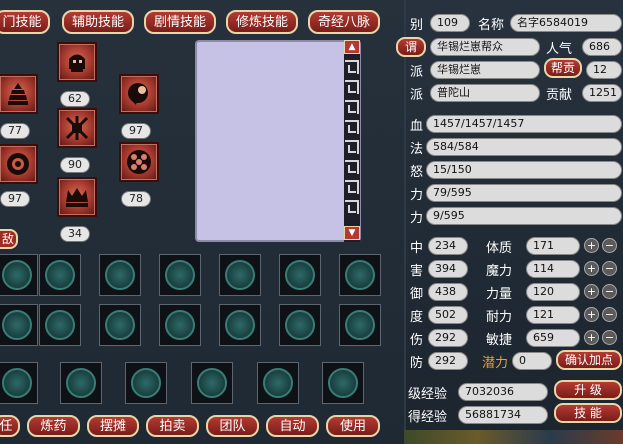  I want to click on stall-button: 摆摊, so click(113, 426).